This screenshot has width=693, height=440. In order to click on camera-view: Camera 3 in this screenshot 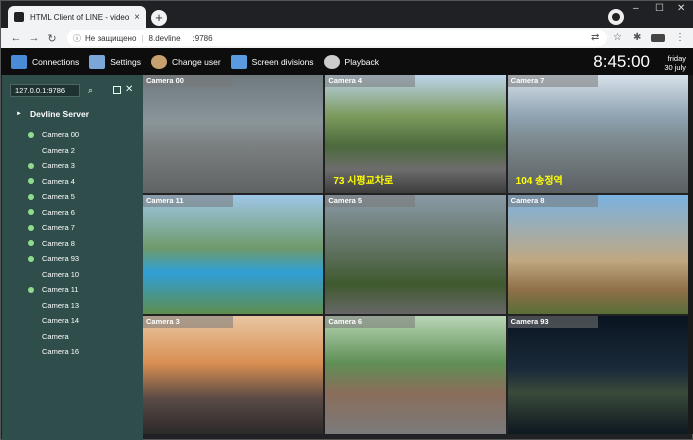, I will do `click(233, 374)`.